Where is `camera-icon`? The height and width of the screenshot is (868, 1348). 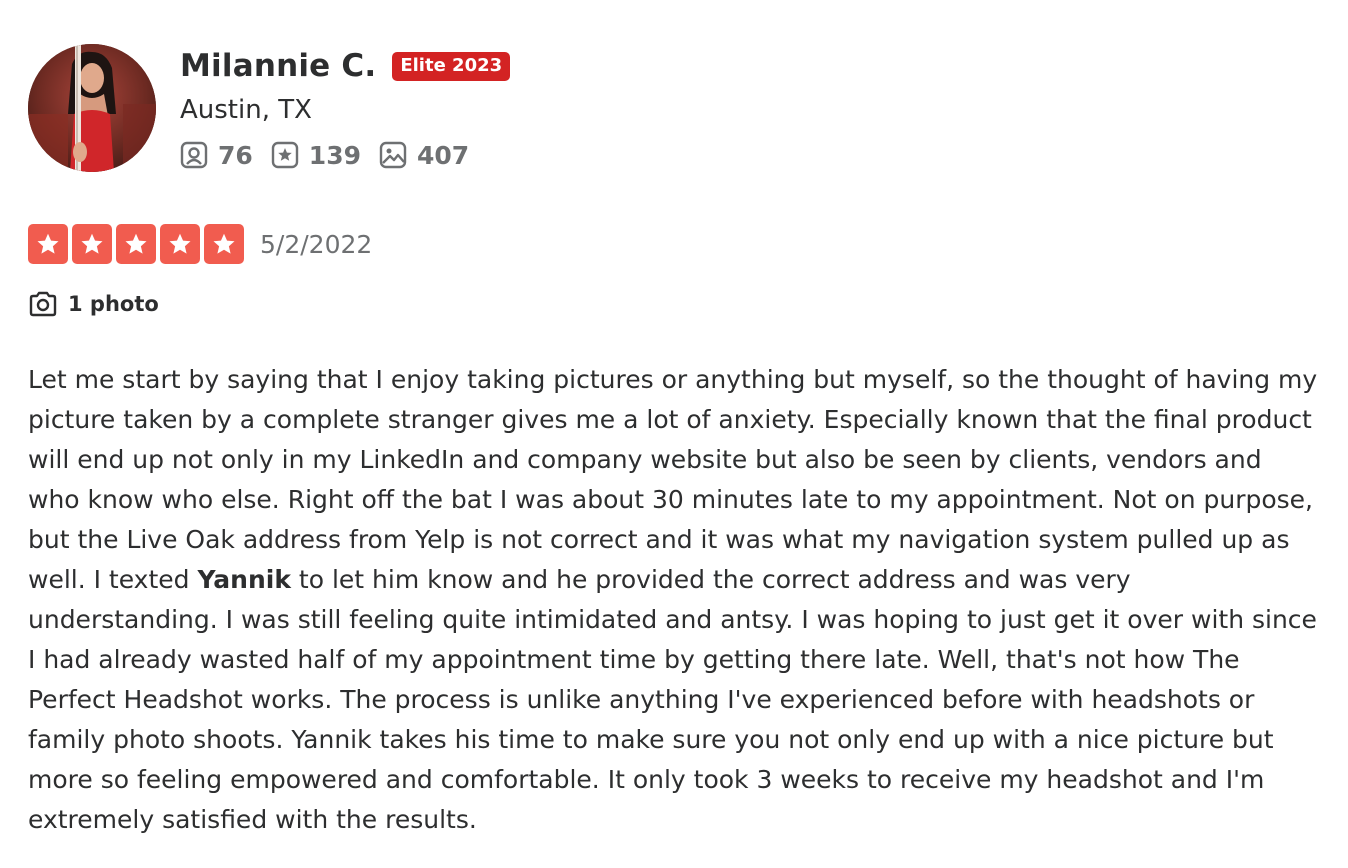 camera-icon is located at coordinates (43, 304).